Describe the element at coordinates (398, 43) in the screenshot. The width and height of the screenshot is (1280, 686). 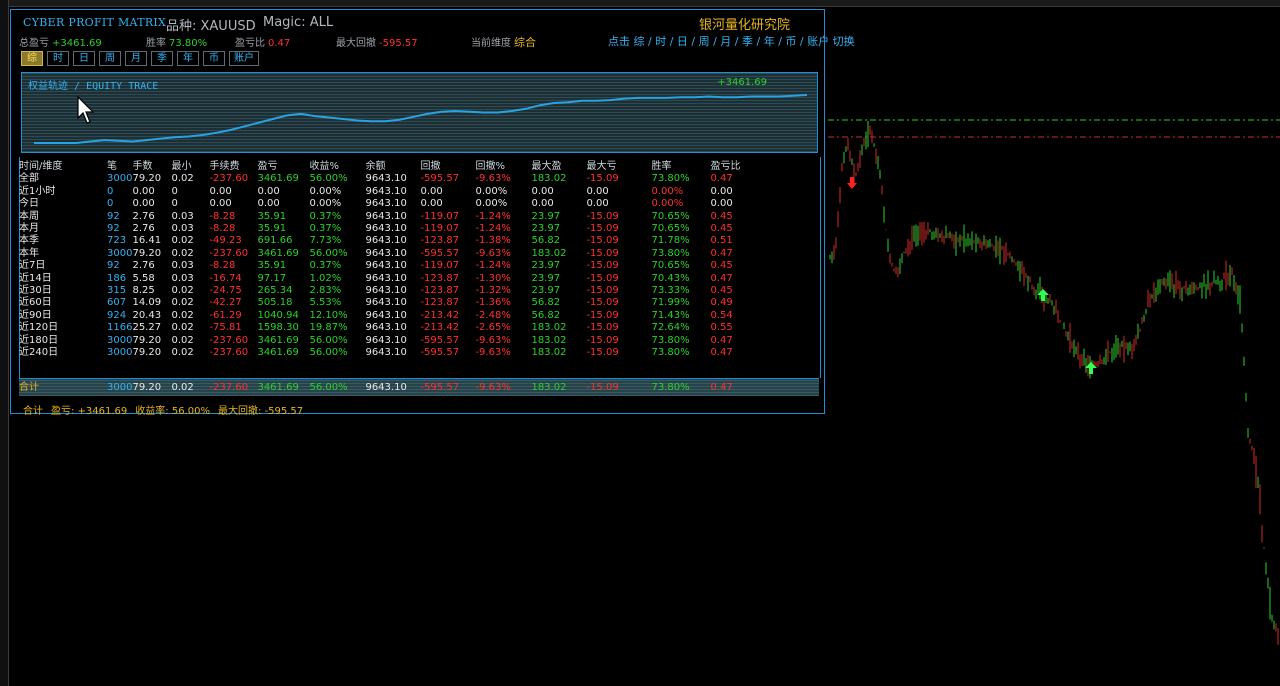
I see `maxdd-value: -595.57` at that location.